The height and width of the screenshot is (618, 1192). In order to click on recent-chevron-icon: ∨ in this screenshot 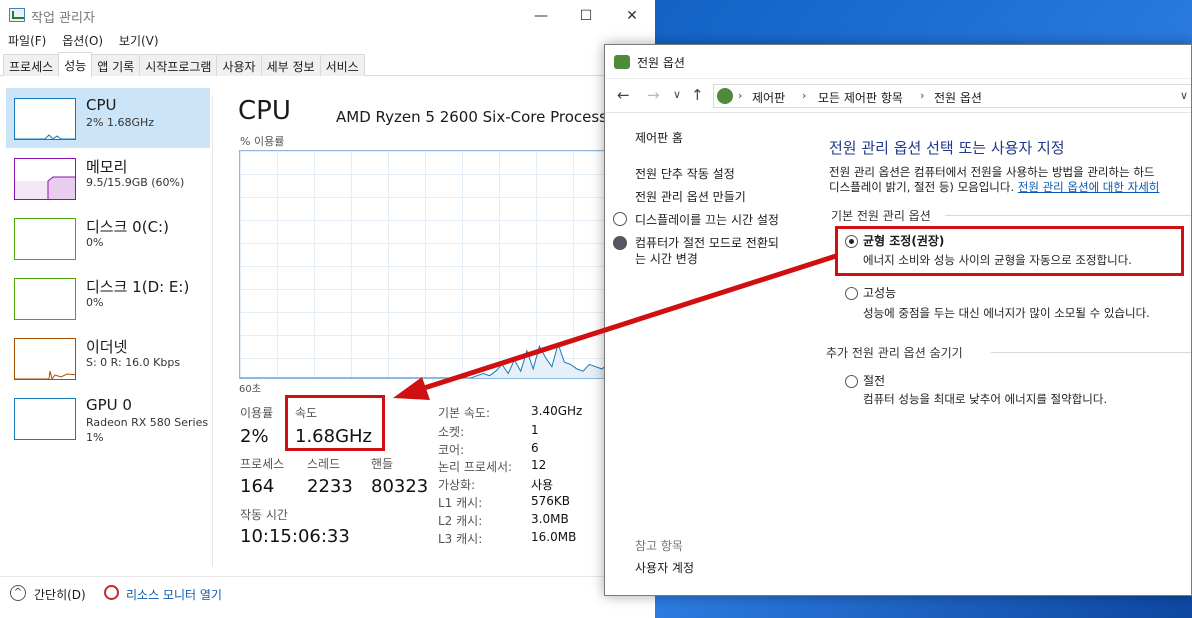, I will do `click(677, 94)`.